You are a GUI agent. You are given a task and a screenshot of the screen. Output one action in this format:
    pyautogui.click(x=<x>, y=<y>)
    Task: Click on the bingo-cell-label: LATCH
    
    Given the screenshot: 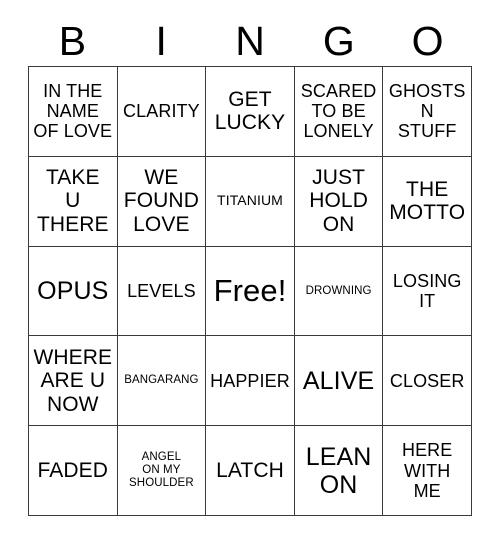 What is the action you would take?
    pyautogui.click(x=250, y=470)
    